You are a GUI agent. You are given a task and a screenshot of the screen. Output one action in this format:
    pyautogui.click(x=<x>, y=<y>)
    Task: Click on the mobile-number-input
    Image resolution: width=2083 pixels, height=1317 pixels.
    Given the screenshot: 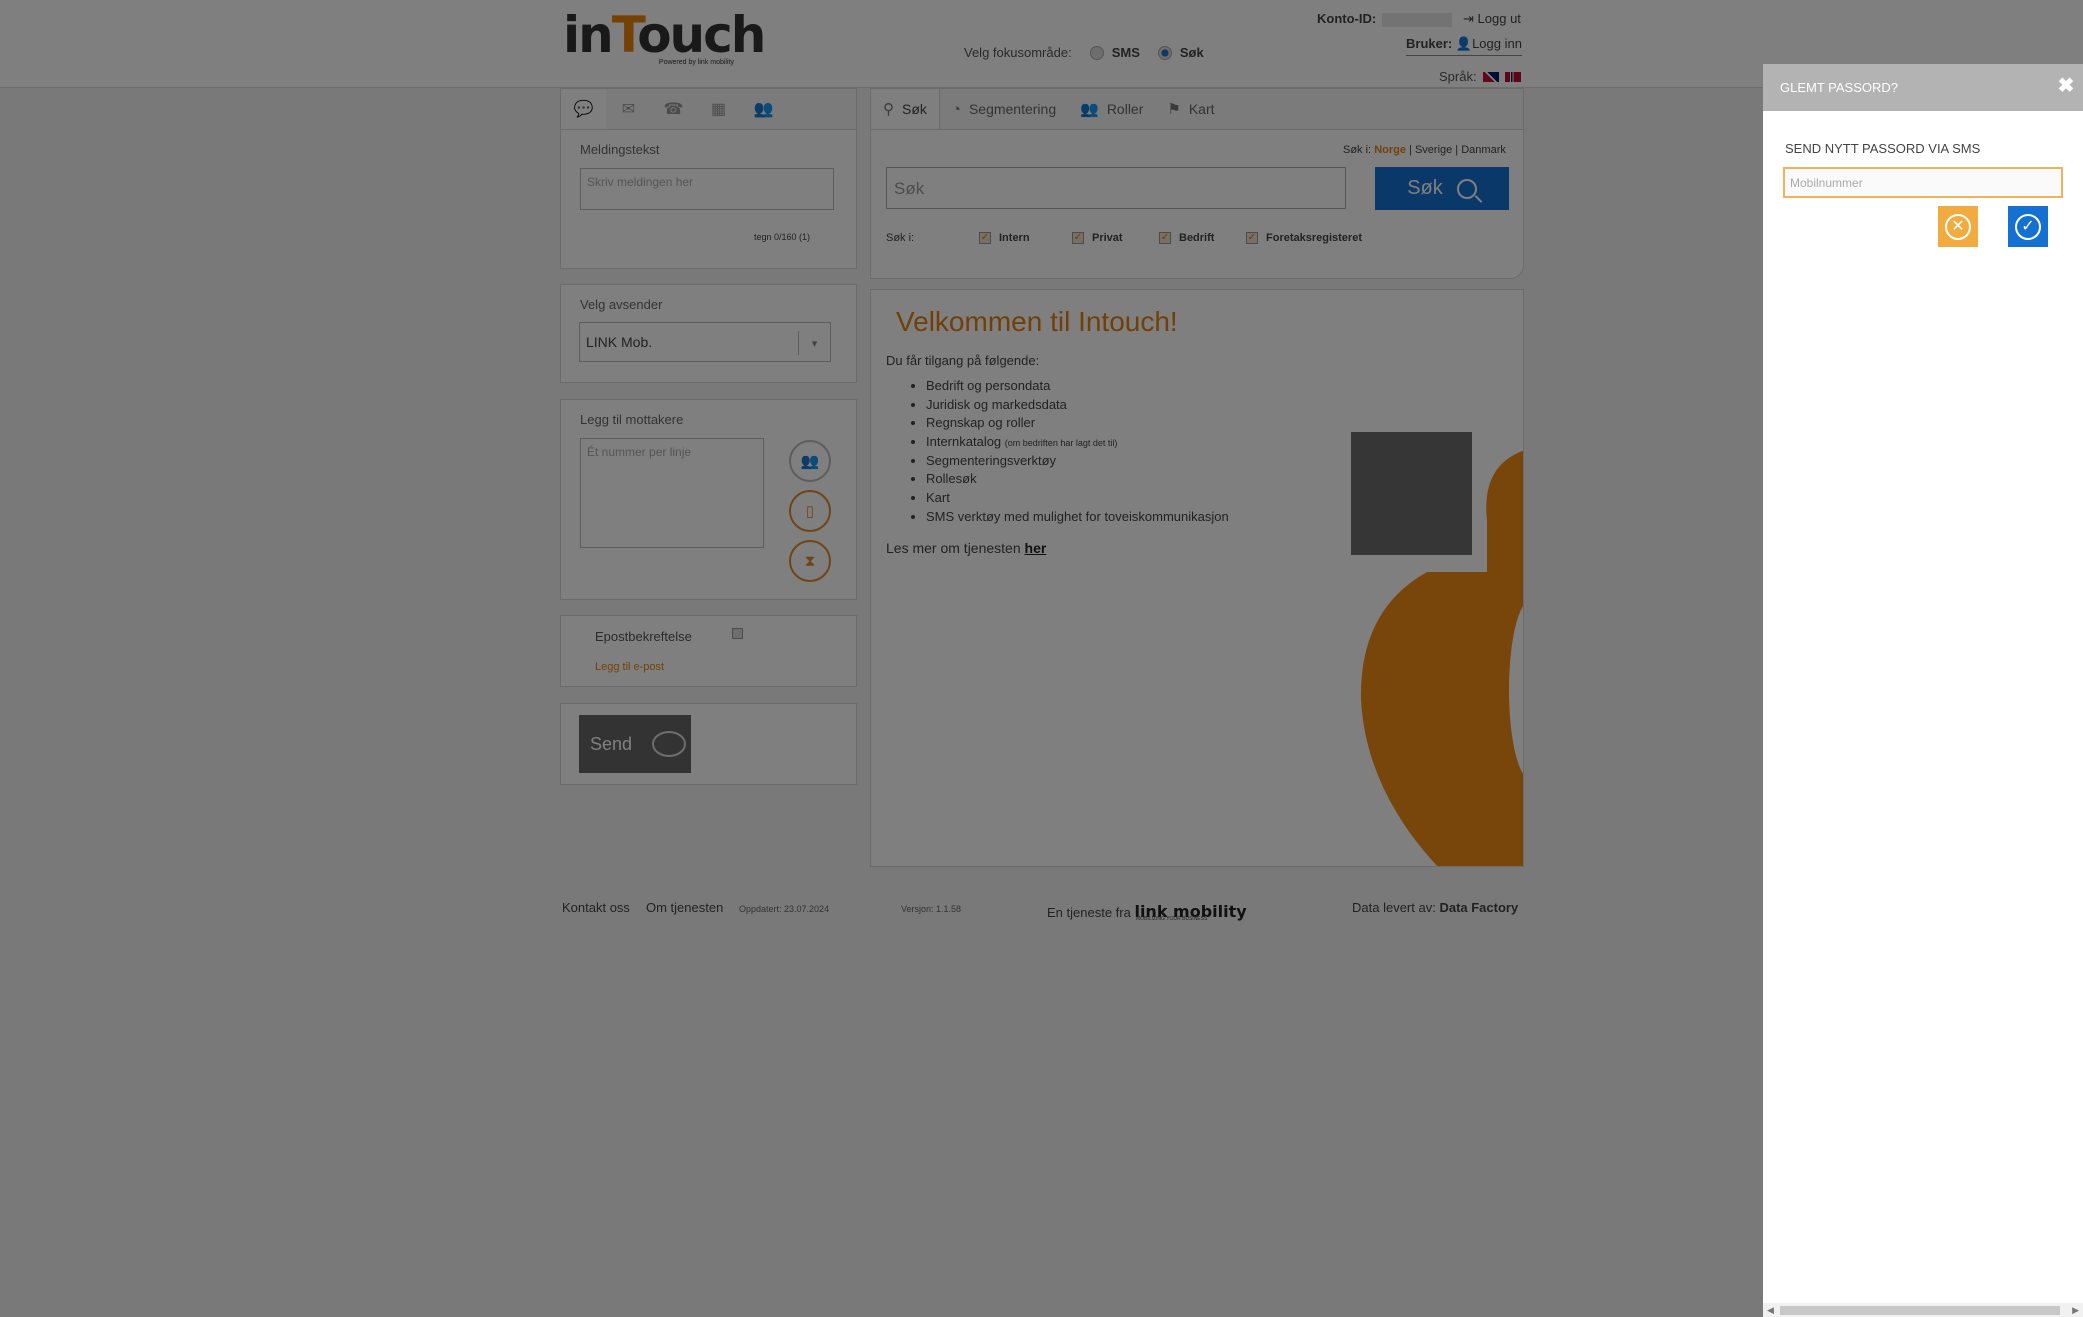 What is the action you would take?
    pyautogui.click(x=1923, y=182)
    